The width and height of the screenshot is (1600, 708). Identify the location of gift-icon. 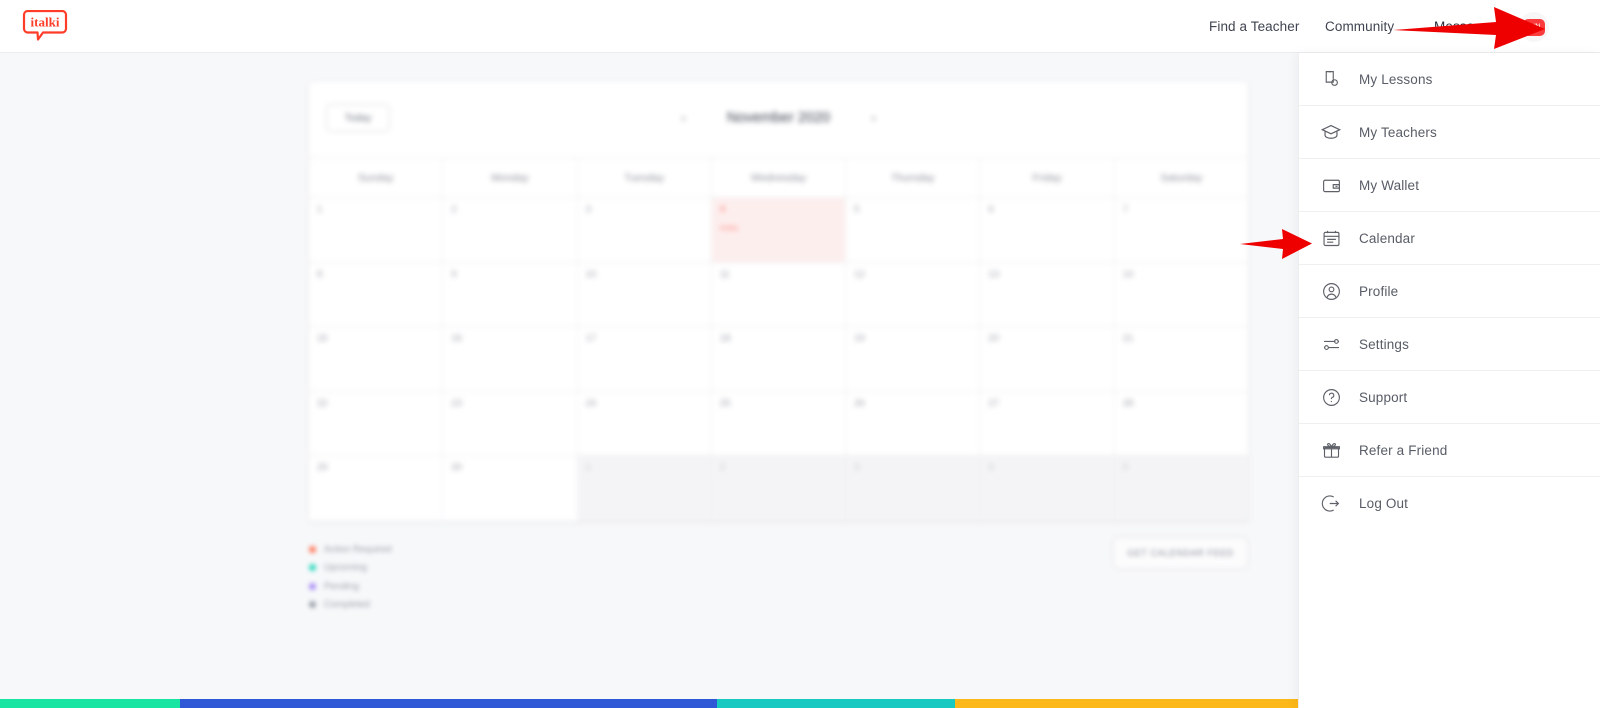
(1331, 450).